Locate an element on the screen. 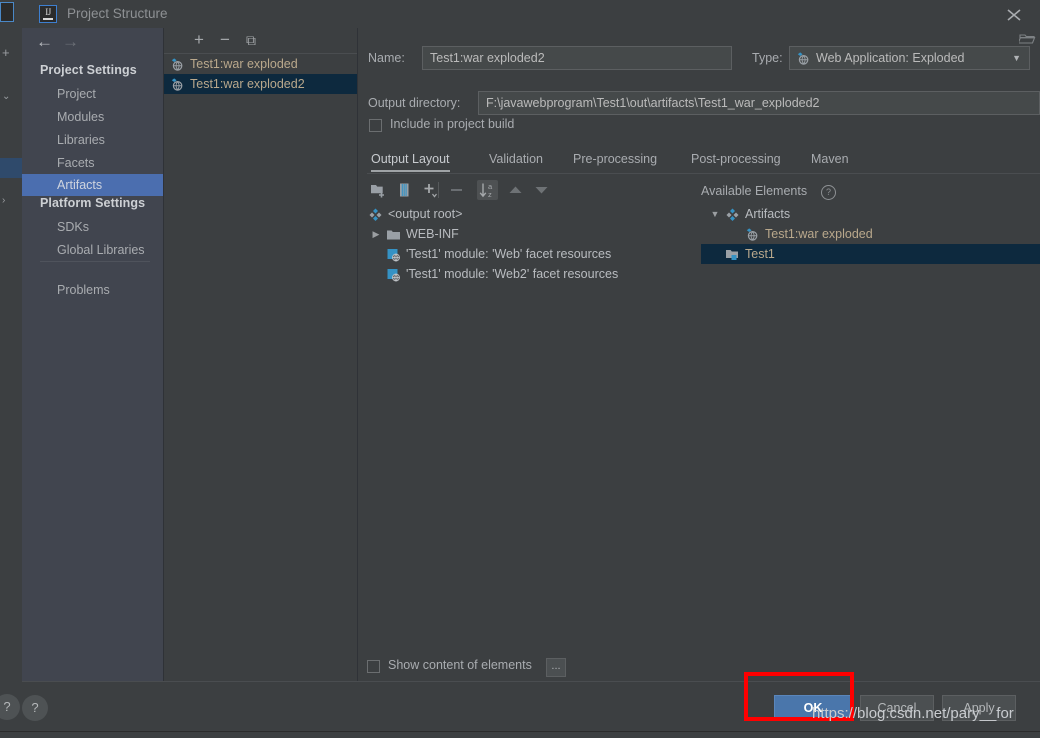  tree-row-label: Test1:war exploded is located at coordinates (819, 234).